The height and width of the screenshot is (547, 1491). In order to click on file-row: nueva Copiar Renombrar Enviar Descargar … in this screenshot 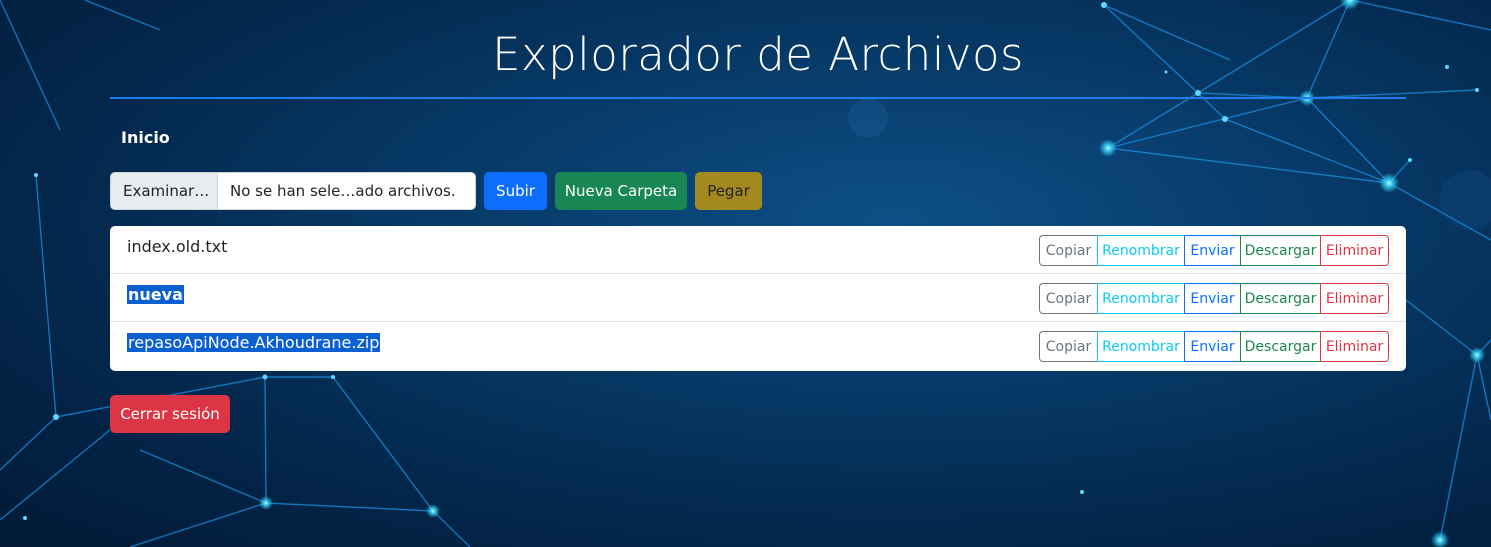, I will do `click(758, 298)`.